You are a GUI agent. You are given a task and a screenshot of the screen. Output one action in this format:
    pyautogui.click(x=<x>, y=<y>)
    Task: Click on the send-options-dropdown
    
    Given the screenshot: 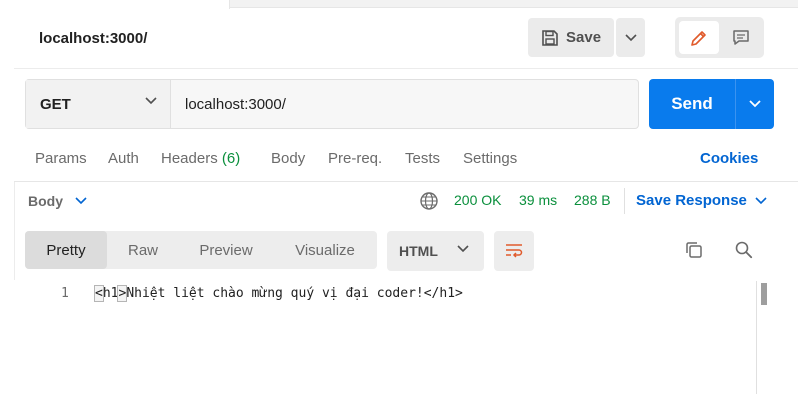 What is the action you would take?
    pyautogui.click(x=754, y=104)
    